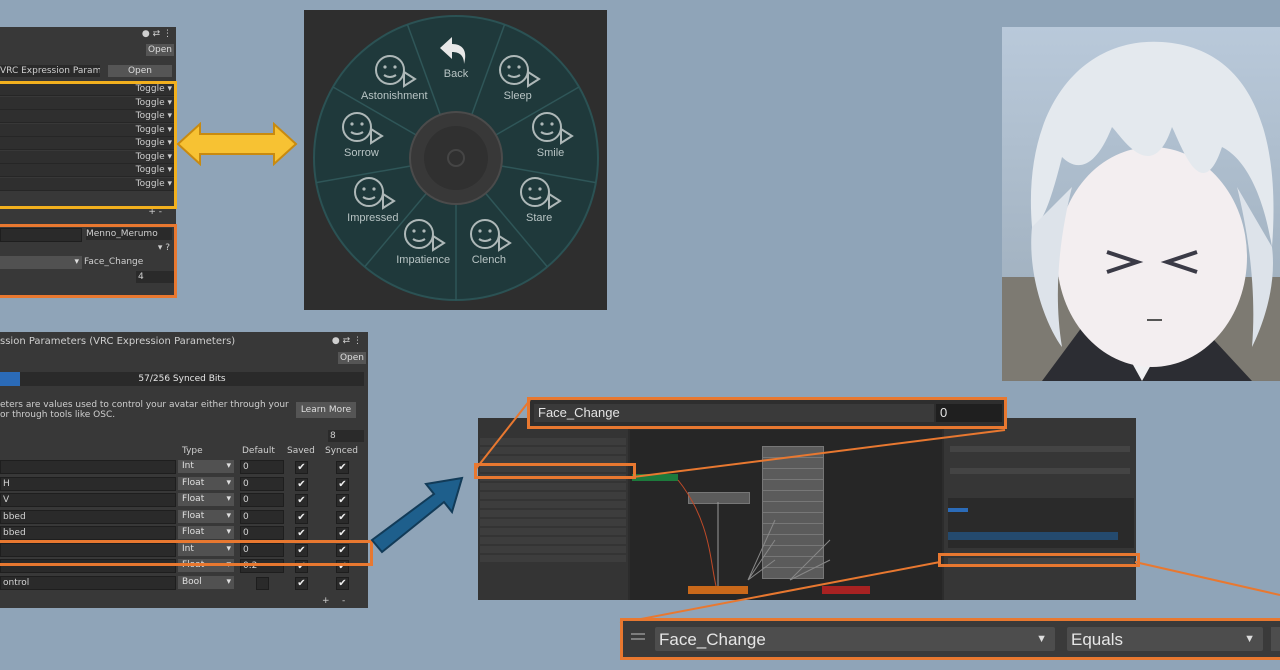 The image size is (1280, 670). Describe the element at coordinates (361, 139) in the screenshot. I see `radial-item-sorrow: Sorrow` at that location.